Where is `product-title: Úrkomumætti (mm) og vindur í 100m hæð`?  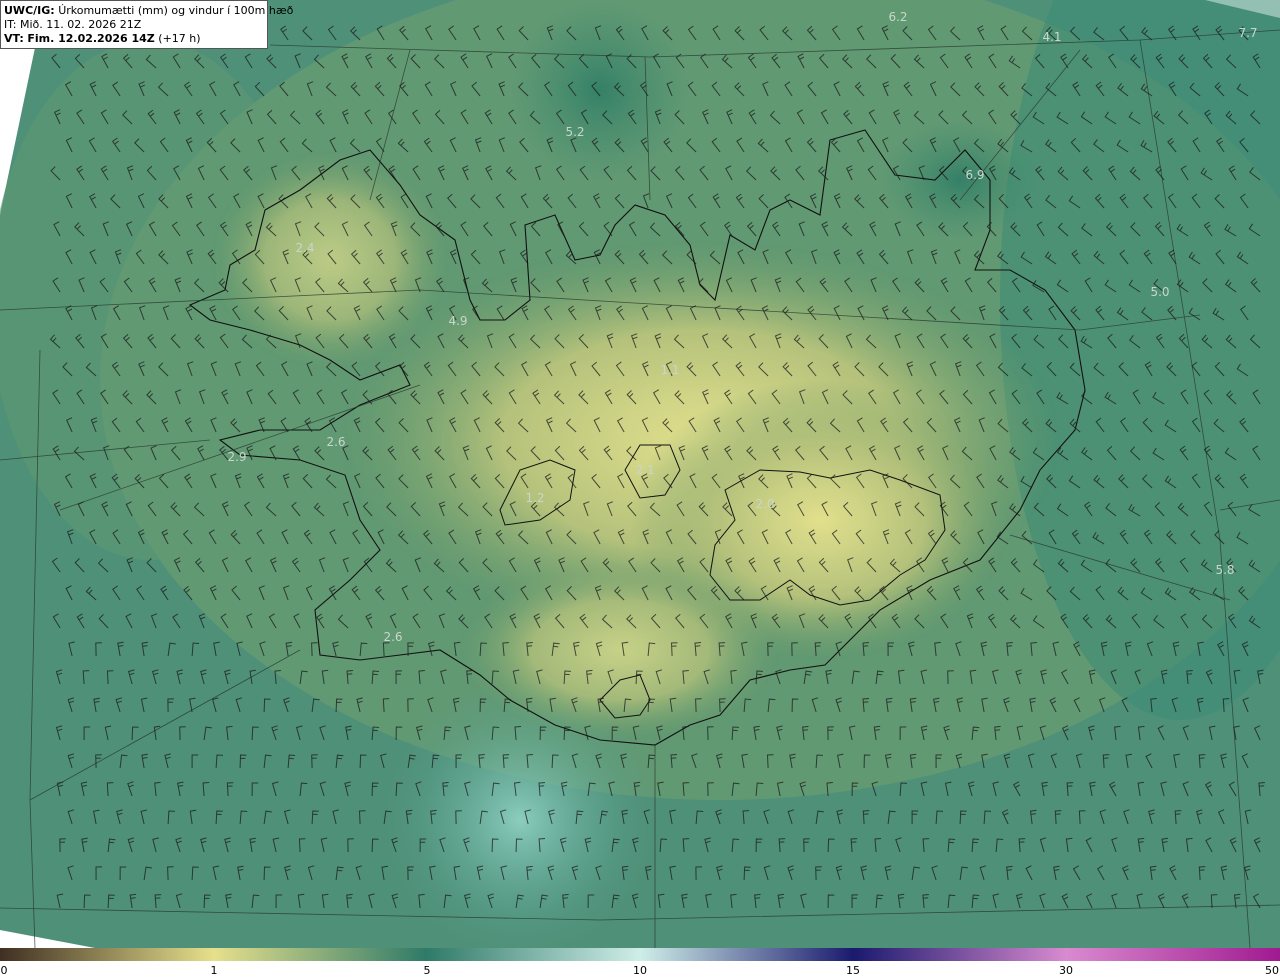 product-title: Úrkomumætti (mm) og vindur í 100m hæð is located at coordinates (176, 10).